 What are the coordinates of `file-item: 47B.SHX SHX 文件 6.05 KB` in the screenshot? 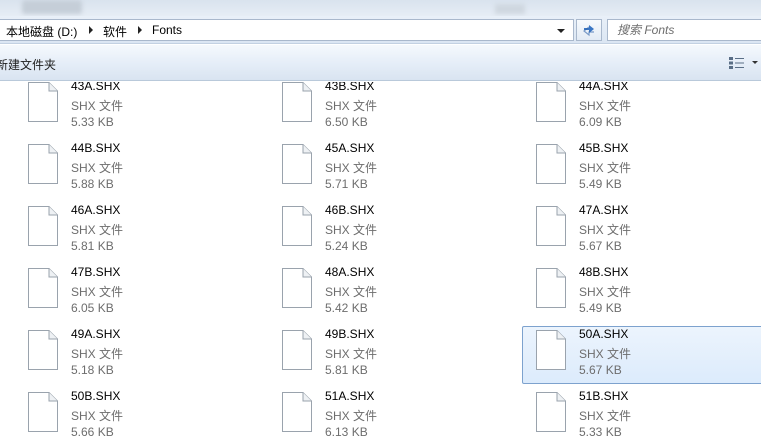 It's located at (142, 293).